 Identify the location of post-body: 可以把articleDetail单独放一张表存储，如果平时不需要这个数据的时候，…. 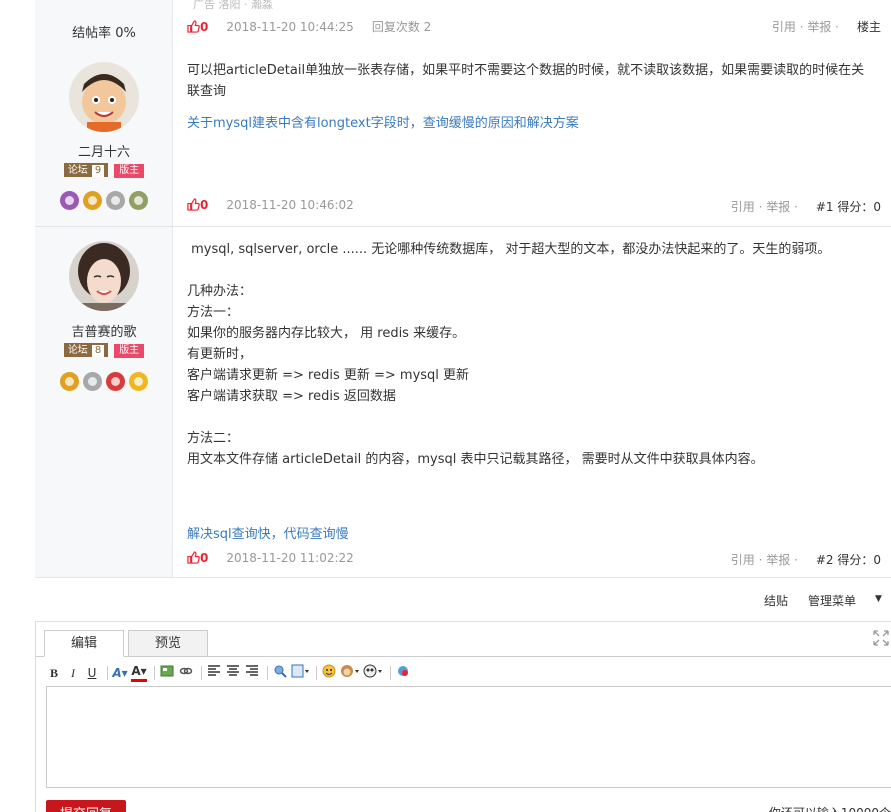
(532, 81).